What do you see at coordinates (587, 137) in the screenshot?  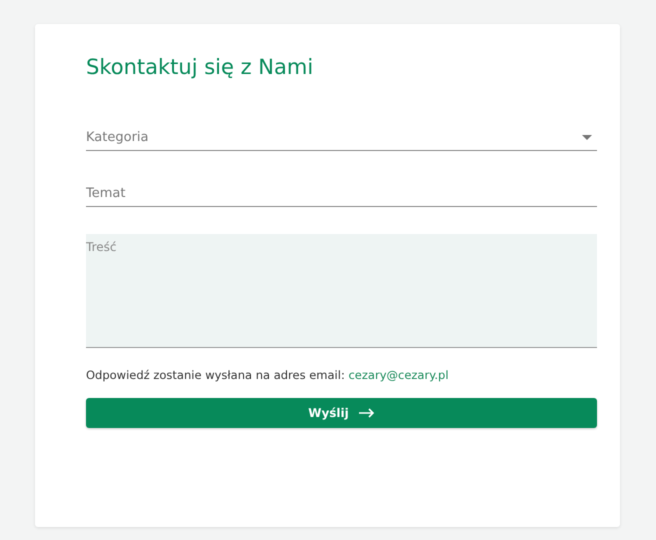 I see `caret-icon` at bounding box center [587, 137].